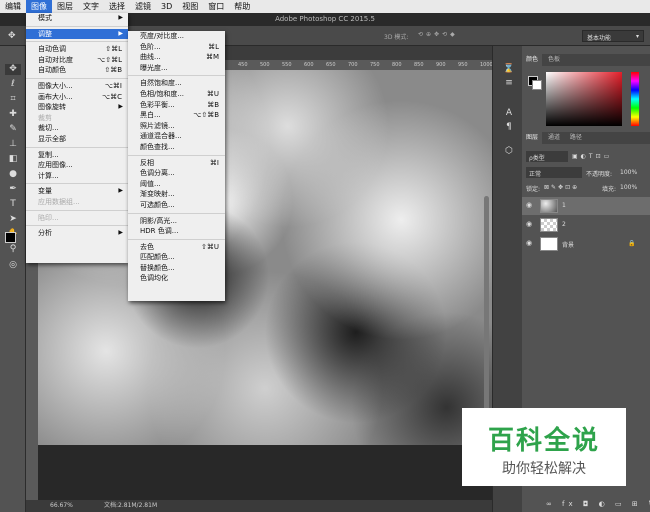  Describe the element at coordinates (61, 506) in the screenshot. I see `zoom-level: 66.67%` at that location.